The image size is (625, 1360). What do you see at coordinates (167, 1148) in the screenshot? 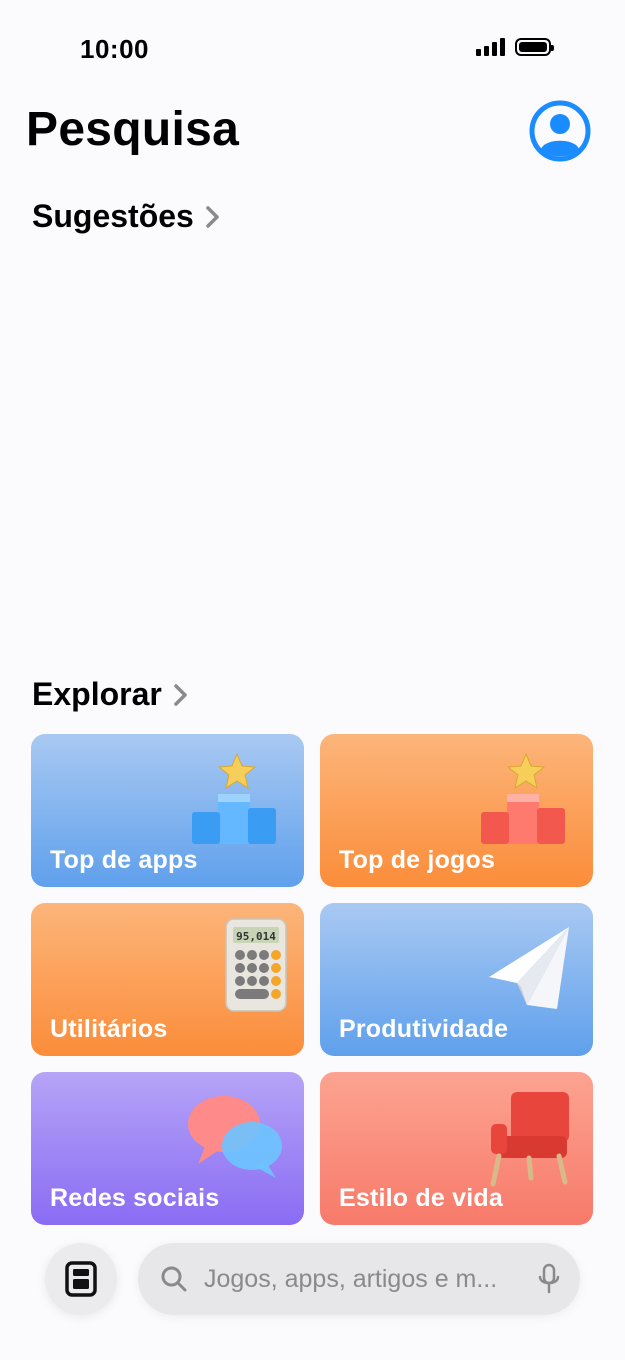
I see `category-card-social-networks: Redes sociais` at bounding box center [167, 1148].